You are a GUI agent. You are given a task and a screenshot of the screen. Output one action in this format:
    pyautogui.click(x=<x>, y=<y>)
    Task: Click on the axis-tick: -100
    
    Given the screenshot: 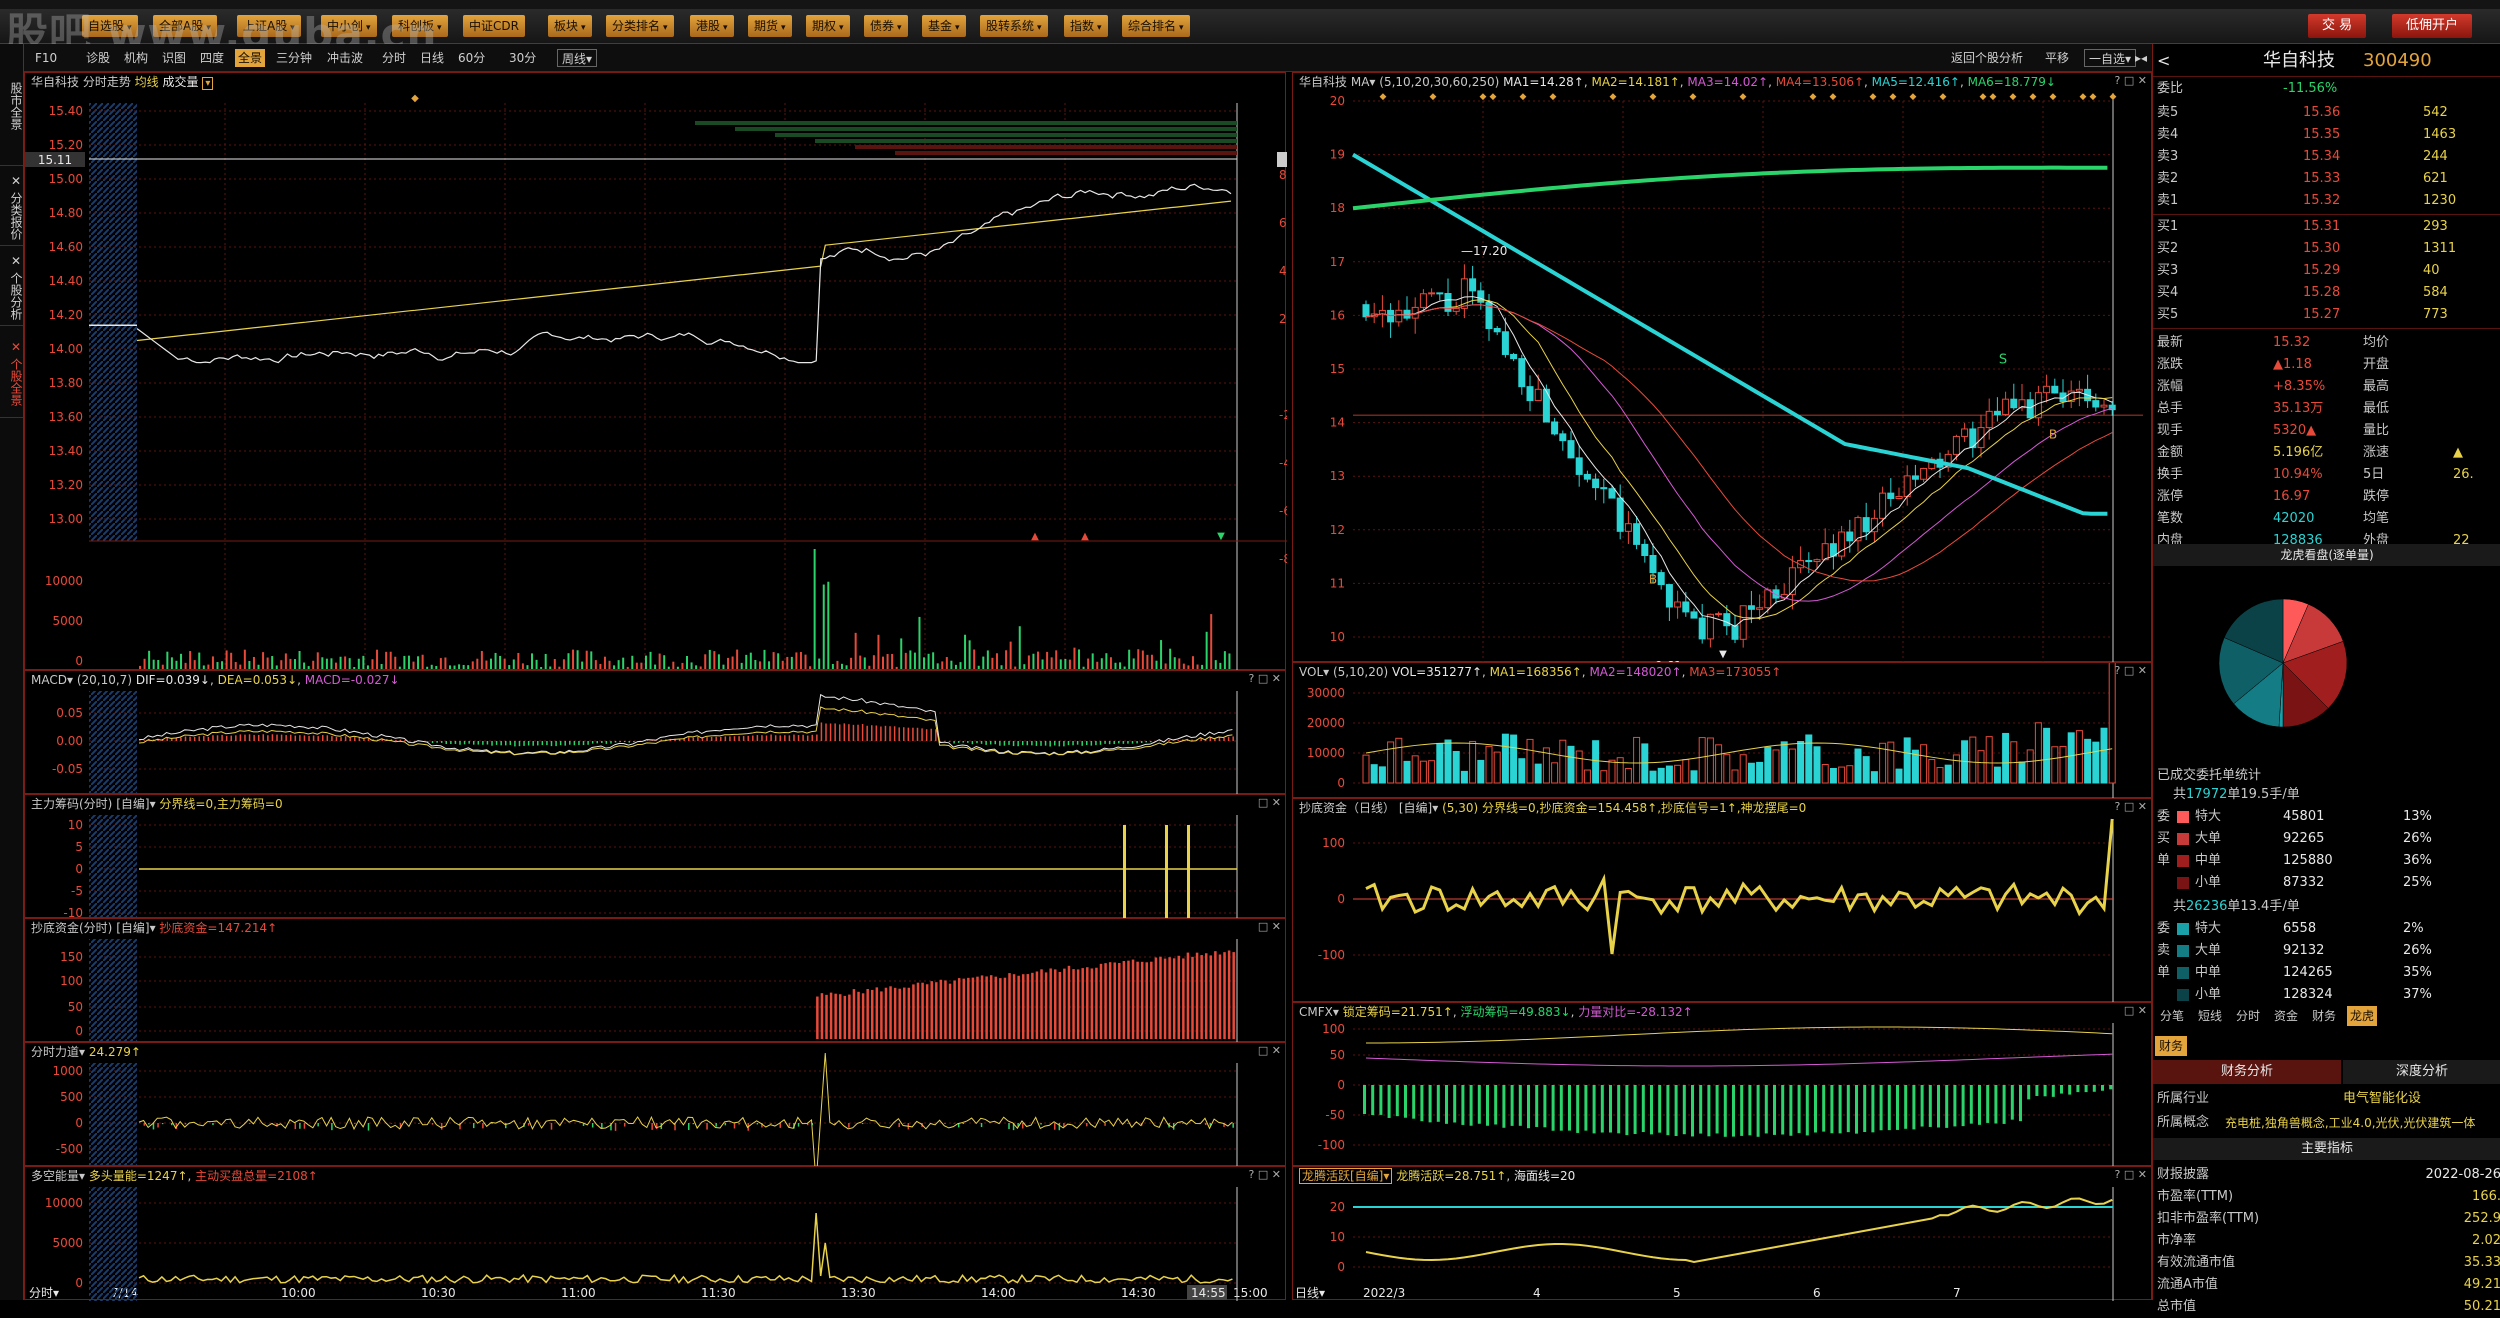 What is the action you would take?
    pyautogui.click(x=1331, y=955)
    